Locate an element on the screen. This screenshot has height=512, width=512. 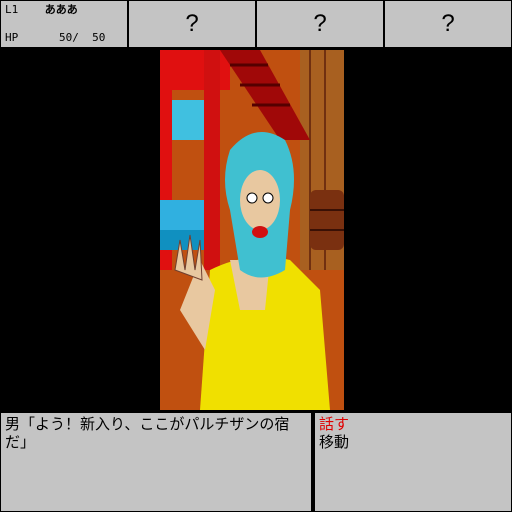
message-line-1: 男「よう！新入り、ここがパルチザンの宿 is located at coordinates (147, 424).